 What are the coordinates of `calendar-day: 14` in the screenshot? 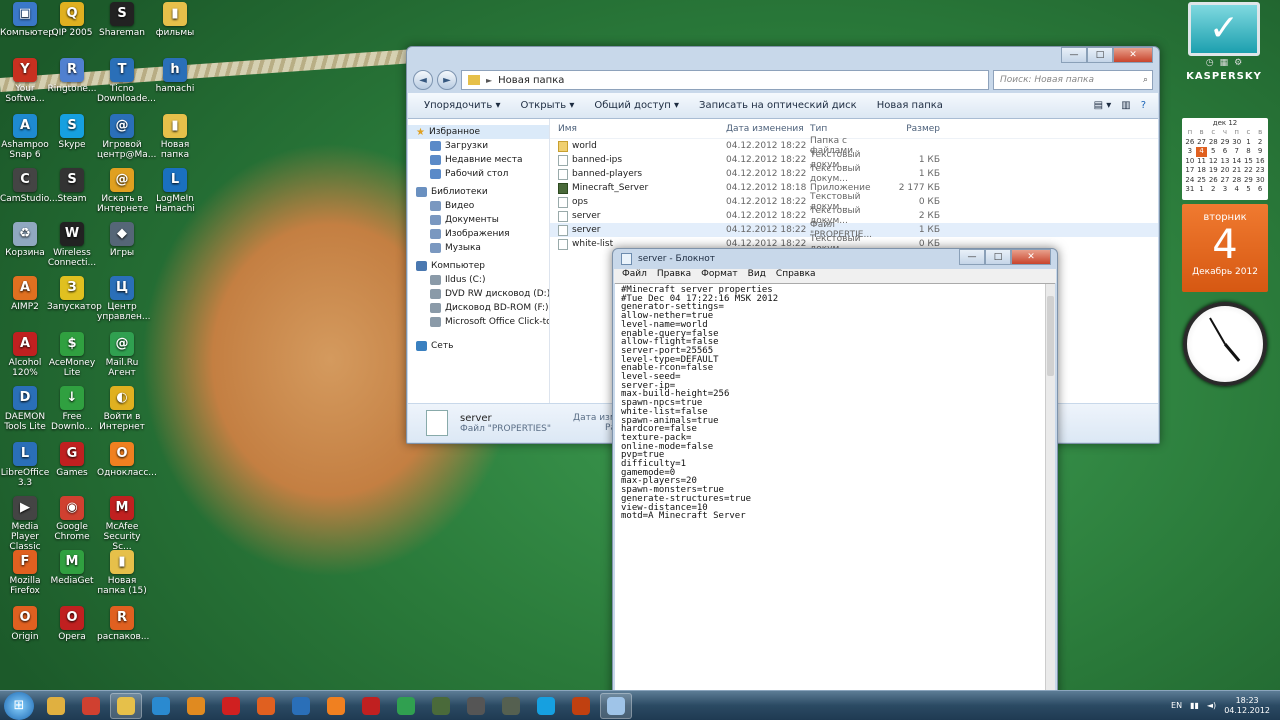 It's located at (1237, 162).